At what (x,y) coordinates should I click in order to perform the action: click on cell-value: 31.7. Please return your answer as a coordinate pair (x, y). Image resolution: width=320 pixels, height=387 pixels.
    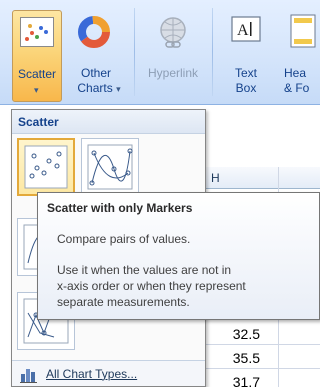
    Looking at the image, I should click on (235, 380).